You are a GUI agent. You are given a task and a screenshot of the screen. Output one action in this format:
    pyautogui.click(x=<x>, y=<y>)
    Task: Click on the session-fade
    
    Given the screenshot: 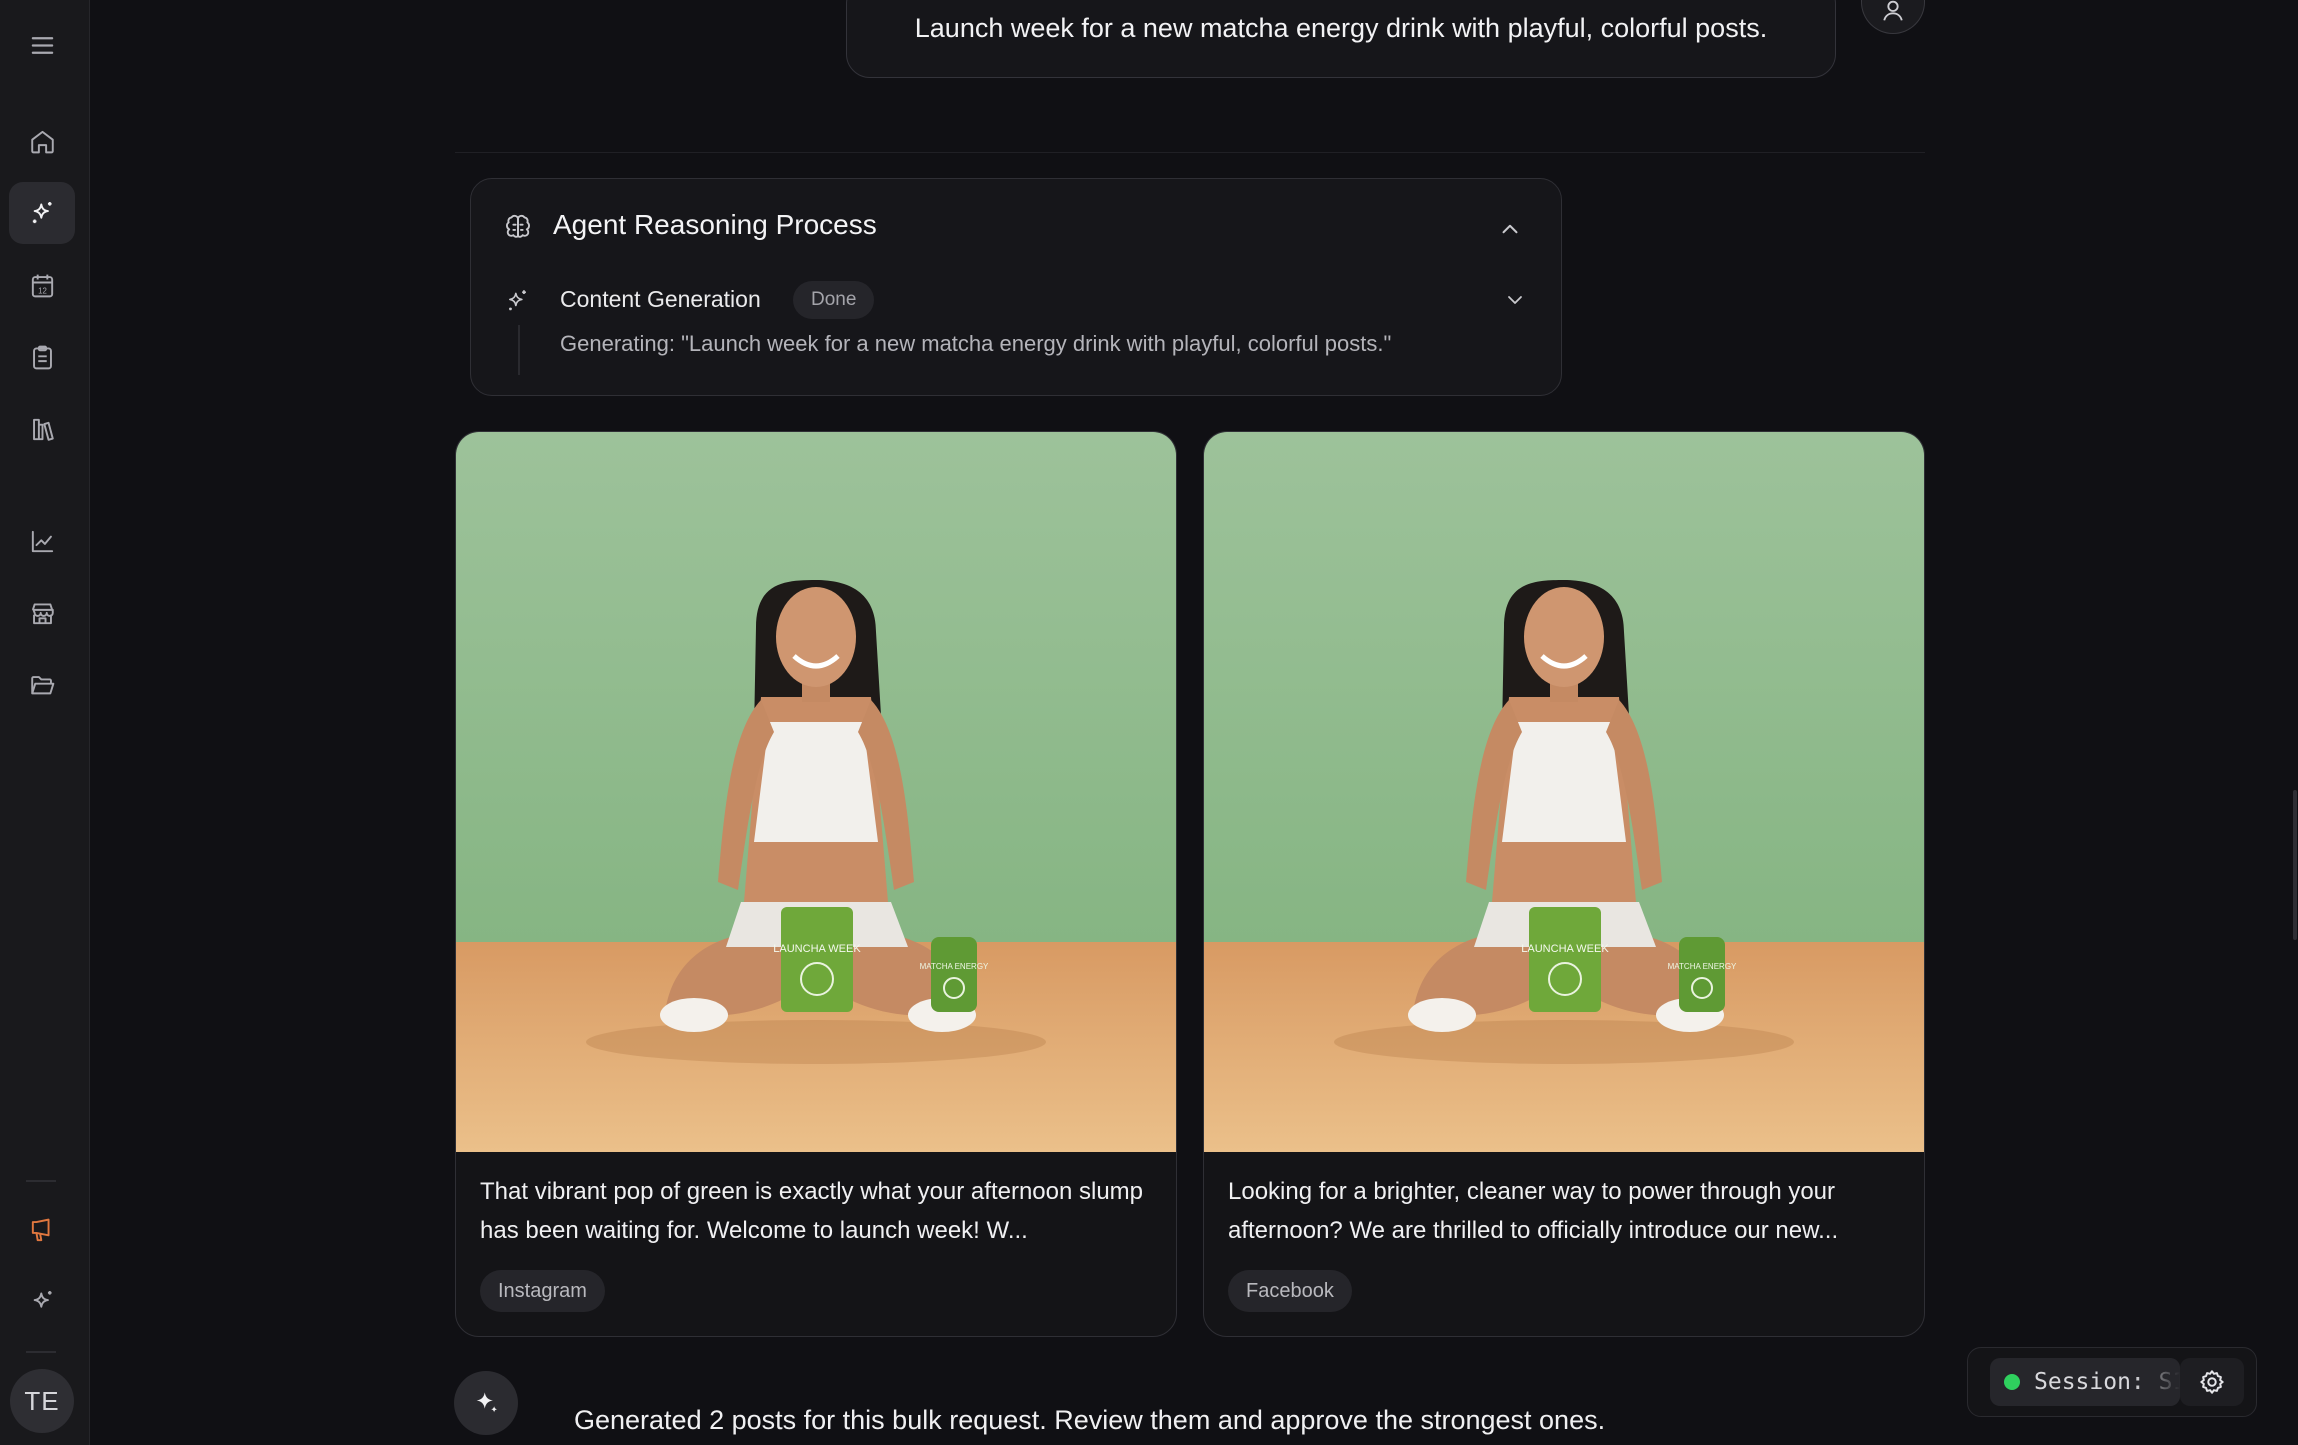 What is the action you would take?
    pyautogui.click(x=2157, y=1382)
    